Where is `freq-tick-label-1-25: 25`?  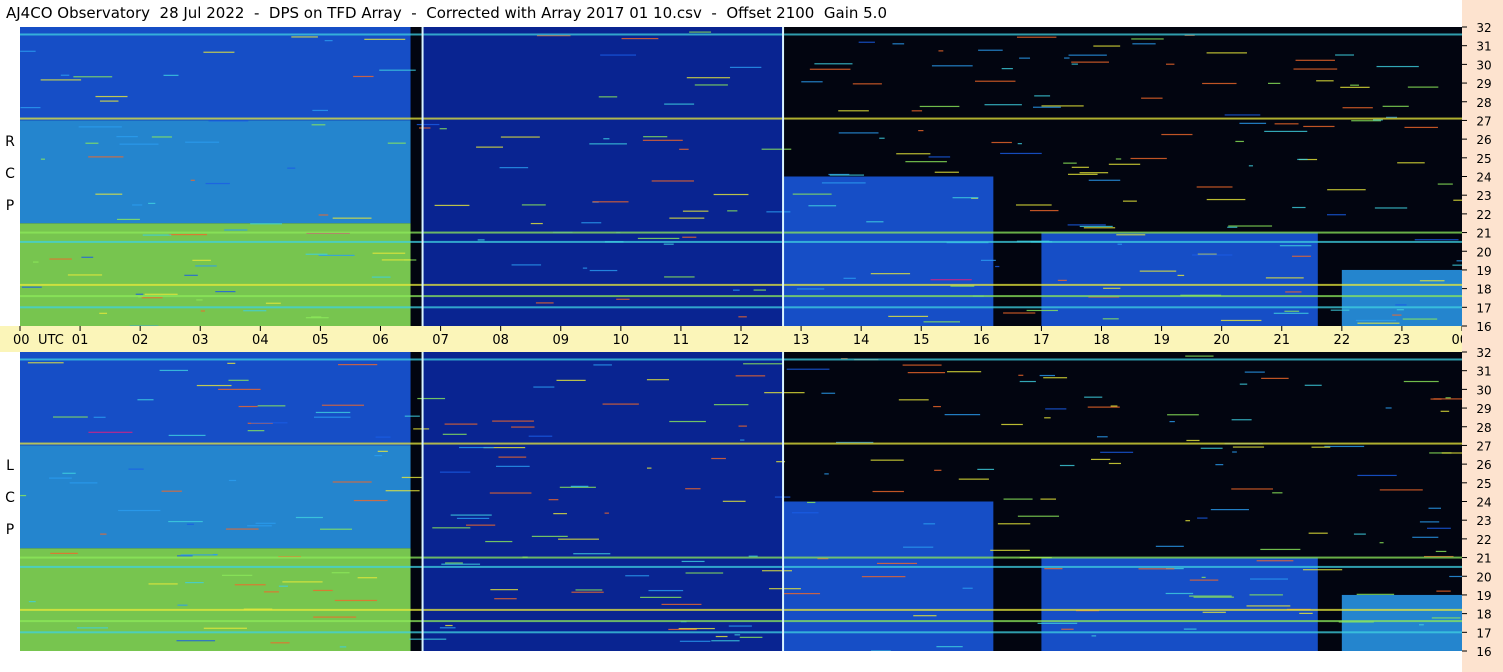 freq-tick-label-1-25: 25 is located at coordinates (1483, 484).